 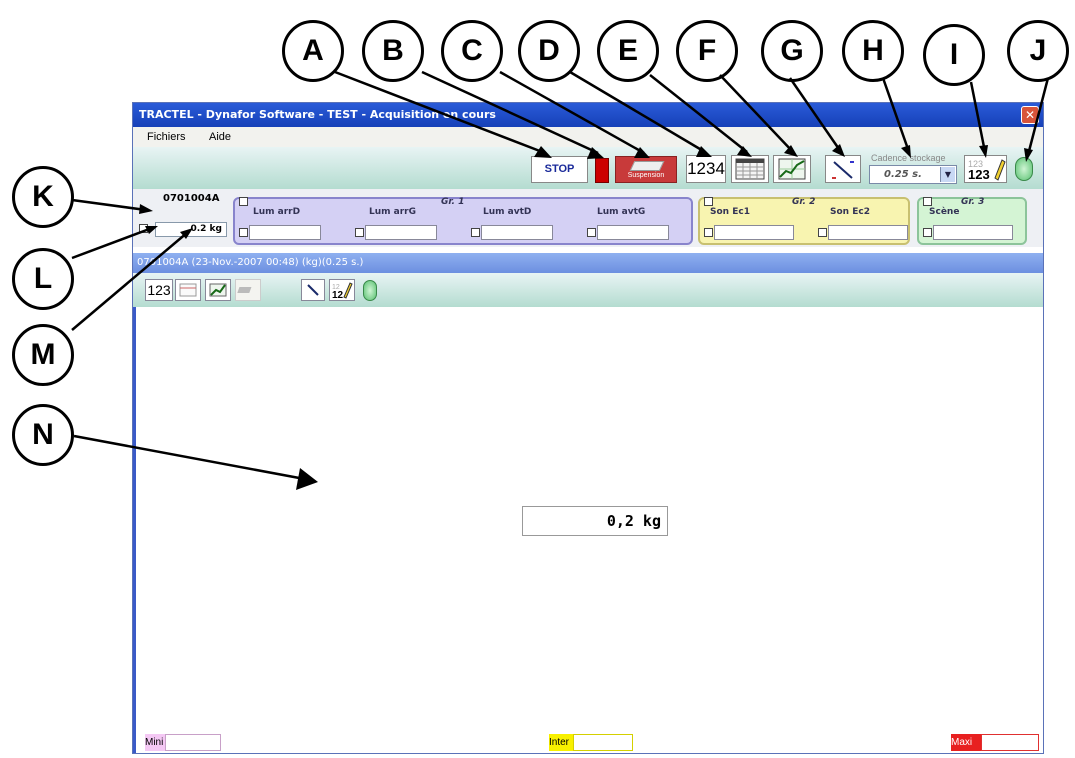 What do you see at coordinates (43, 435) in the screenshot?
I see `callout-n: N` at bounding box center [43, 435].